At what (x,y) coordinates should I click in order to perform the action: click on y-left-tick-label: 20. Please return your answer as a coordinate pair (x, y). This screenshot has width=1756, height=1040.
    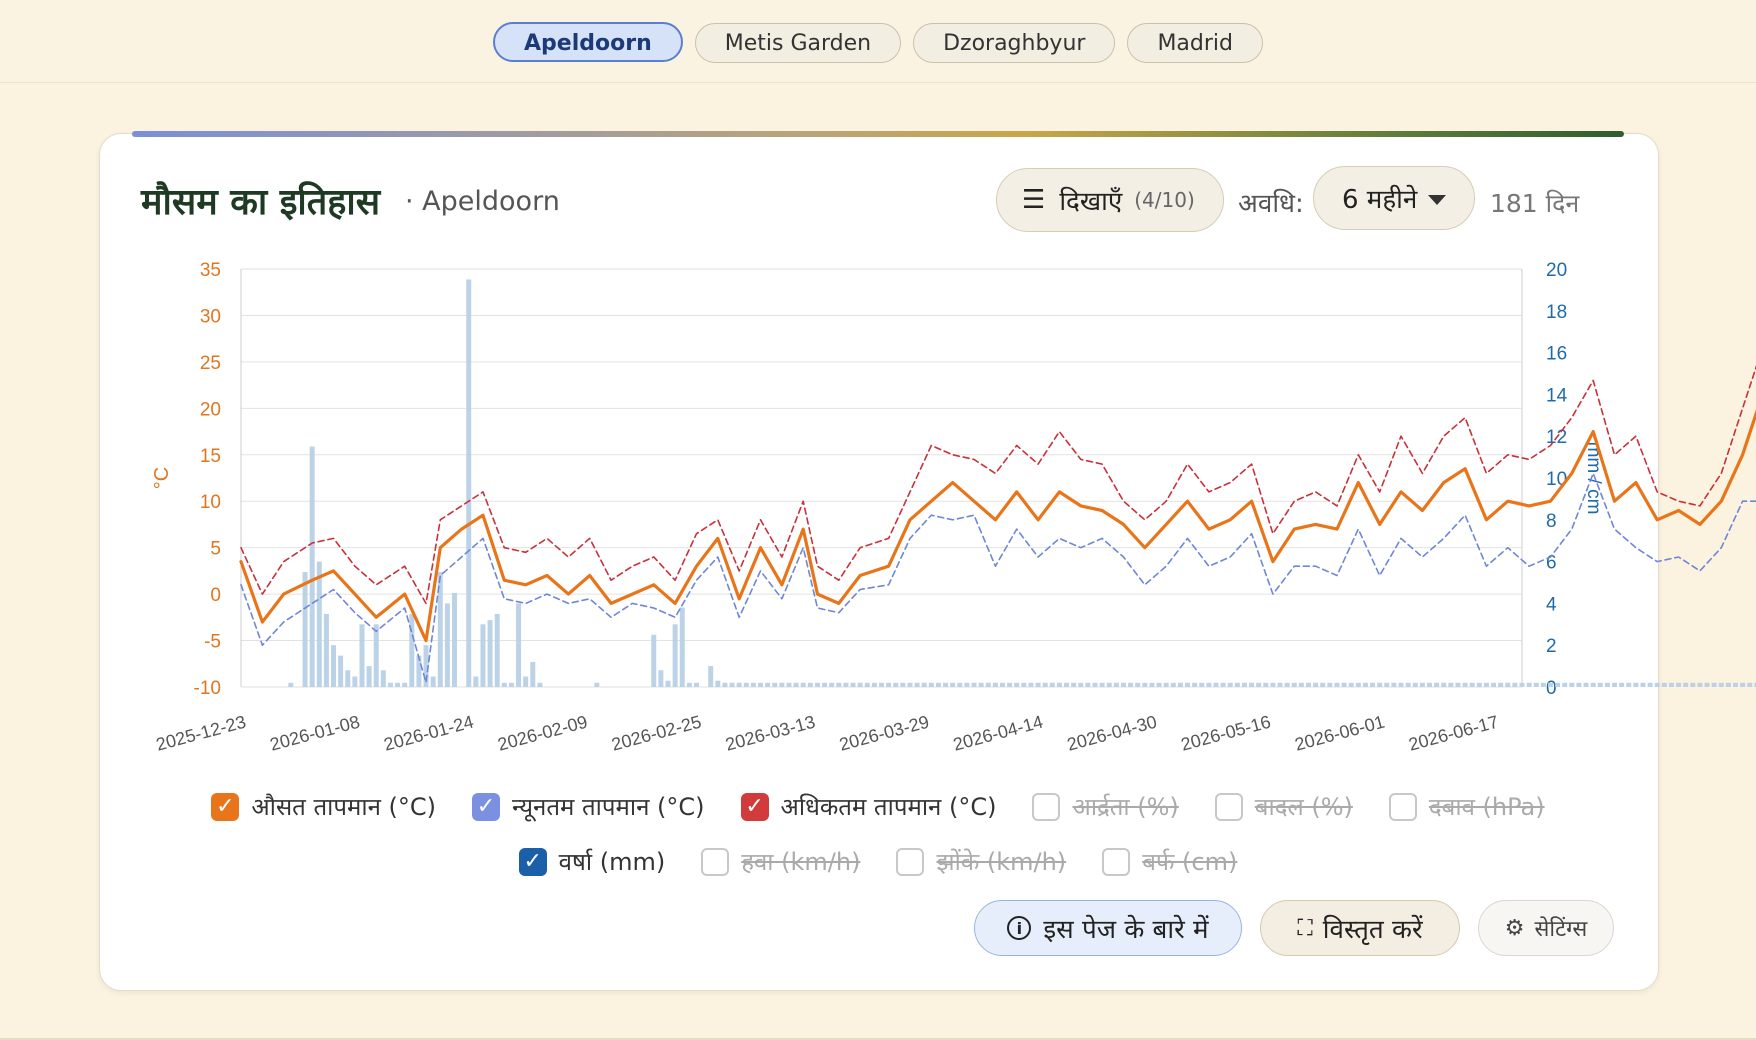
    Looking at the image, I should click on (210, 409).